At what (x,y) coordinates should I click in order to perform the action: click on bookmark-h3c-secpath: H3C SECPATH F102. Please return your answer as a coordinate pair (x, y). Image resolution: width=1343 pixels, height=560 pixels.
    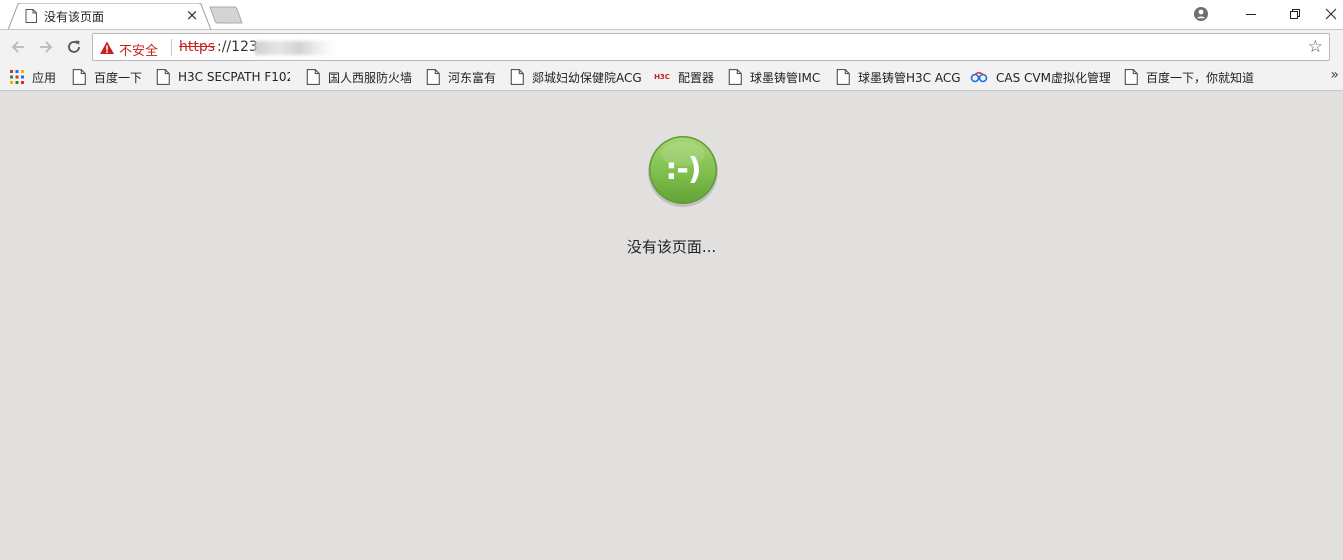
    Looking at the image, I should click on (223, 77).